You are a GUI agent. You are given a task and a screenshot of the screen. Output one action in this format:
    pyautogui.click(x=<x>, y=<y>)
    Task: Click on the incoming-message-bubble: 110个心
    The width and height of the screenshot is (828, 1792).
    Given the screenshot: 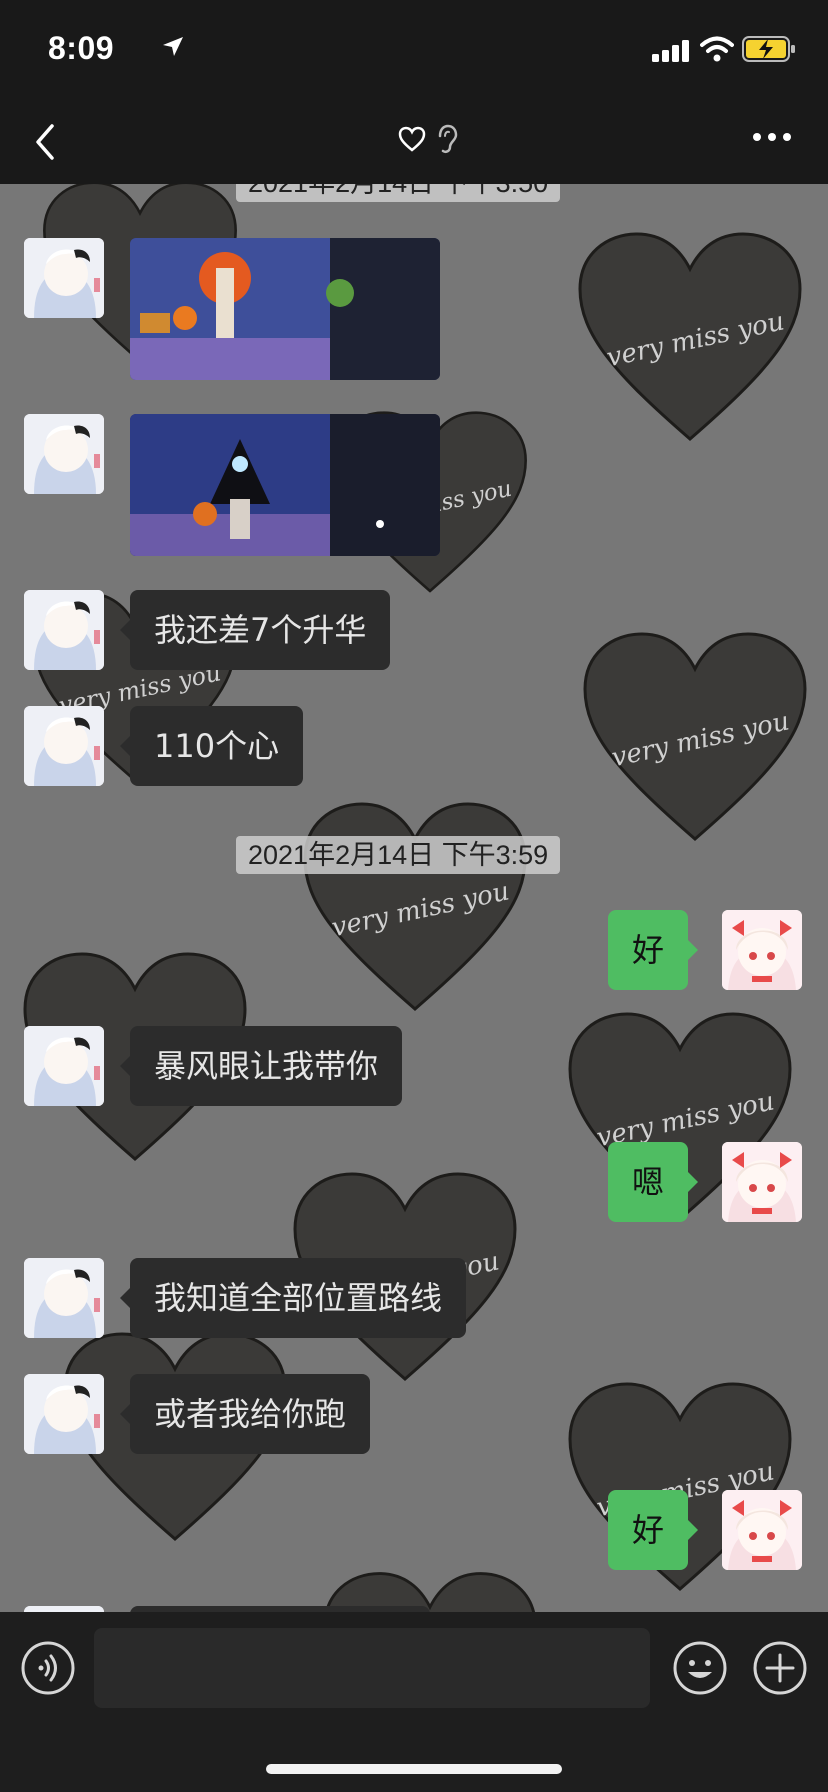 What is the action you would take?
    pyautogui.click(x=211, y=746)
    